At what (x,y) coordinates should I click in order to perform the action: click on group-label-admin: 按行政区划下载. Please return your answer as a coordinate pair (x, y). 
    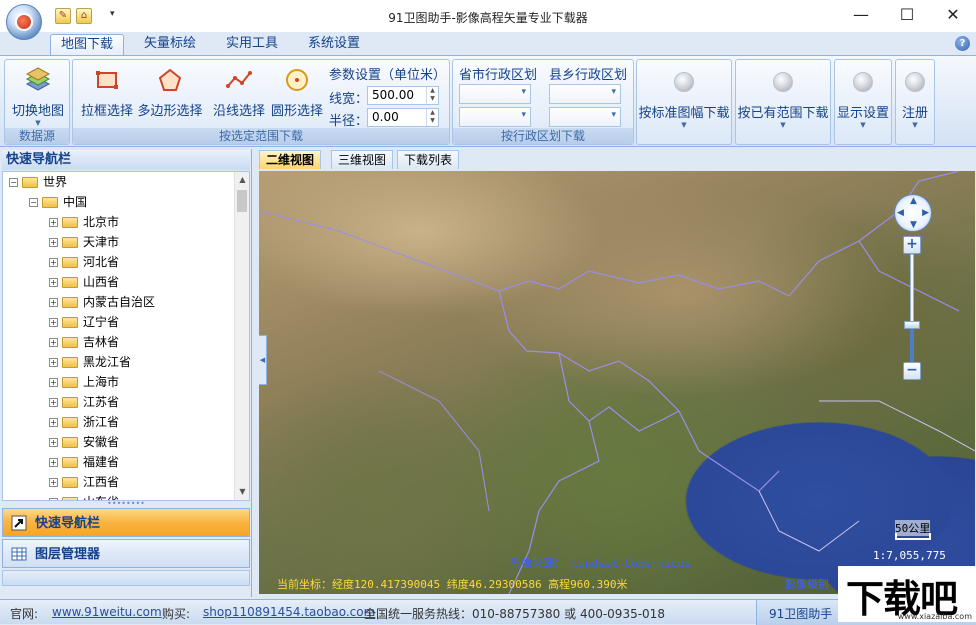
    Looking at the image, I should click on (543, 136).